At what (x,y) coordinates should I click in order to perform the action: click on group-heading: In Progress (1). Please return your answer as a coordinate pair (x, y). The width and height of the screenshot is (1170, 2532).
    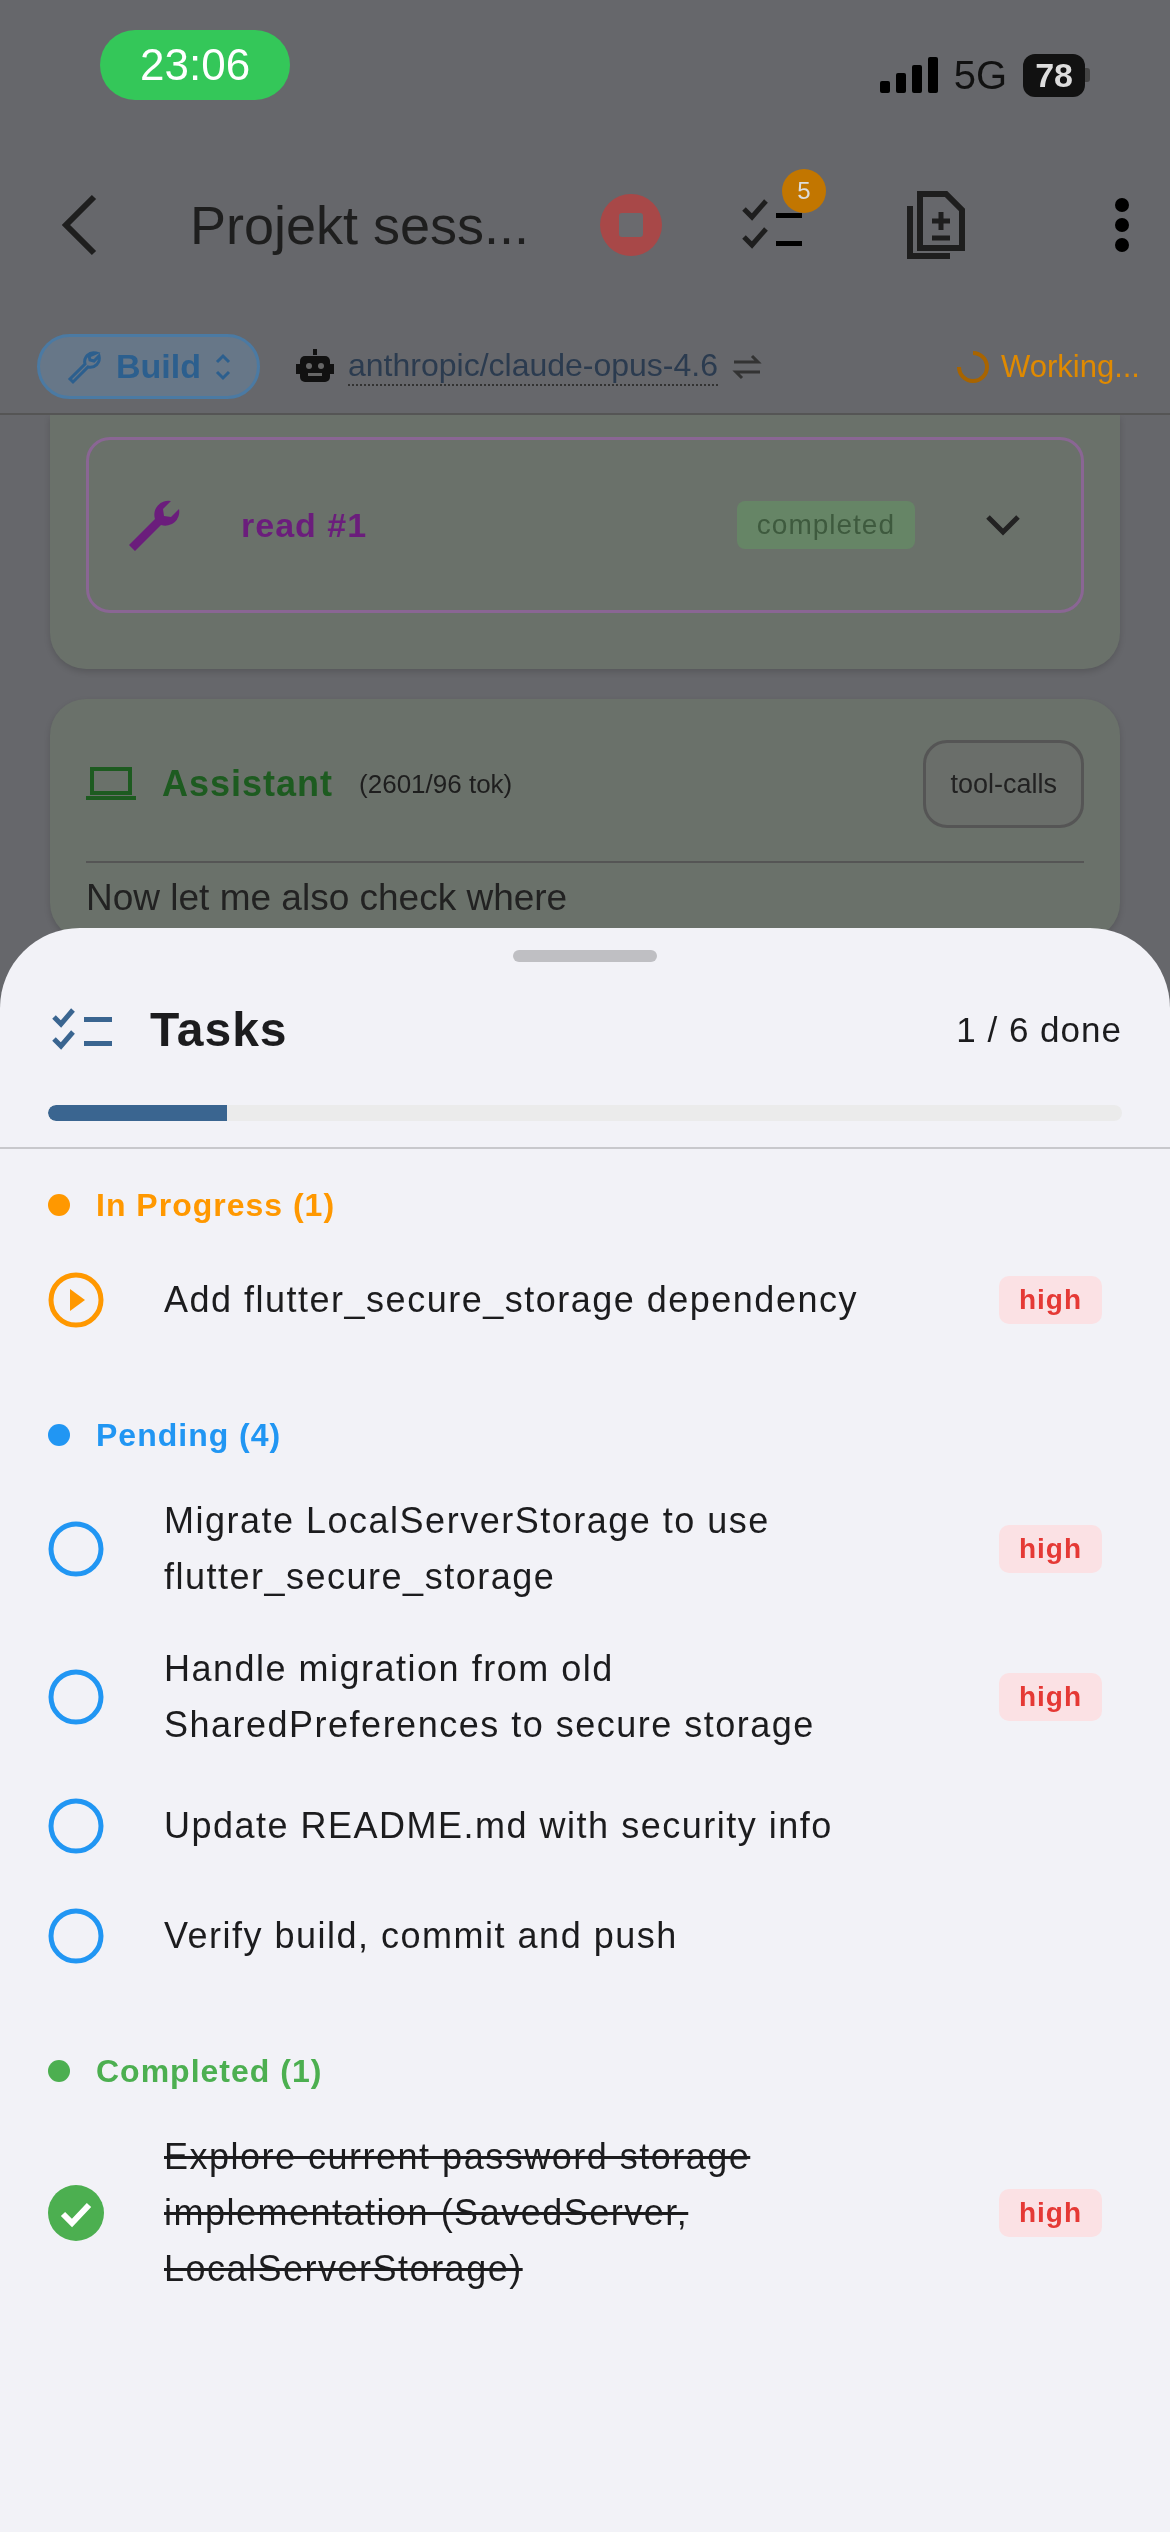
    Looking at the image, I should click on (216, 1205).